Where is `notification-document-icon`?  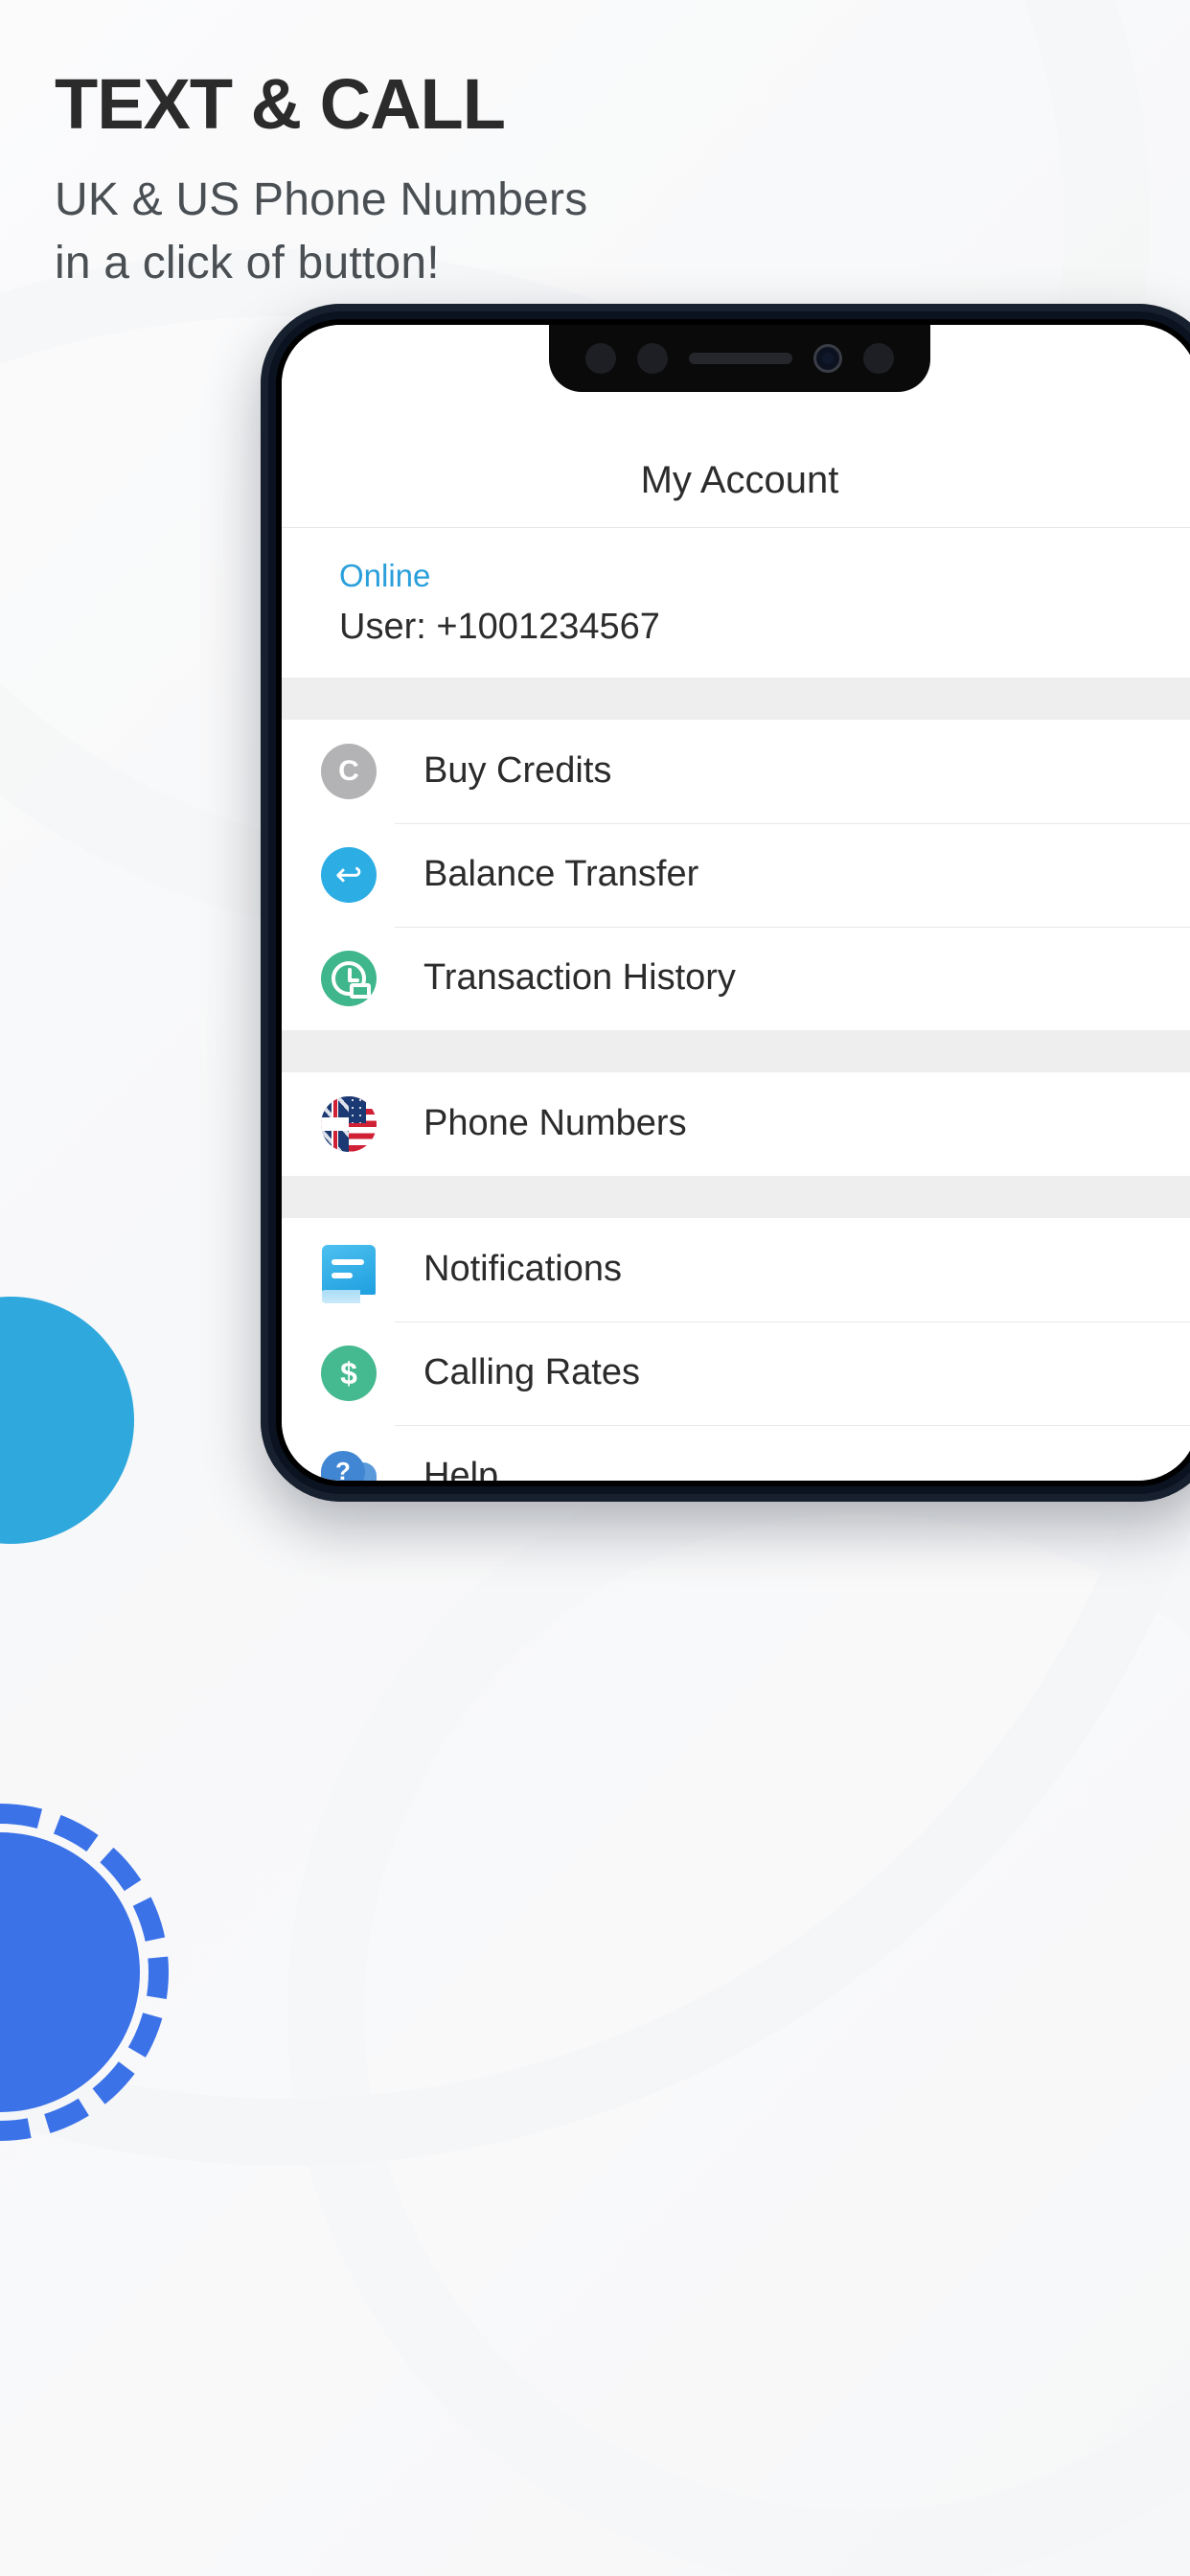 notification-document-icon is located at coordinates (349, 1272).